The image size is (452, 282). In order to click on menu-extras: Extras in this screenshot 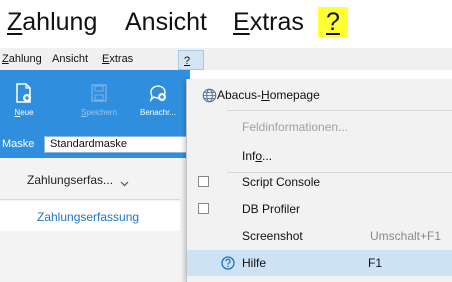, I will do `click(117, 59)`.